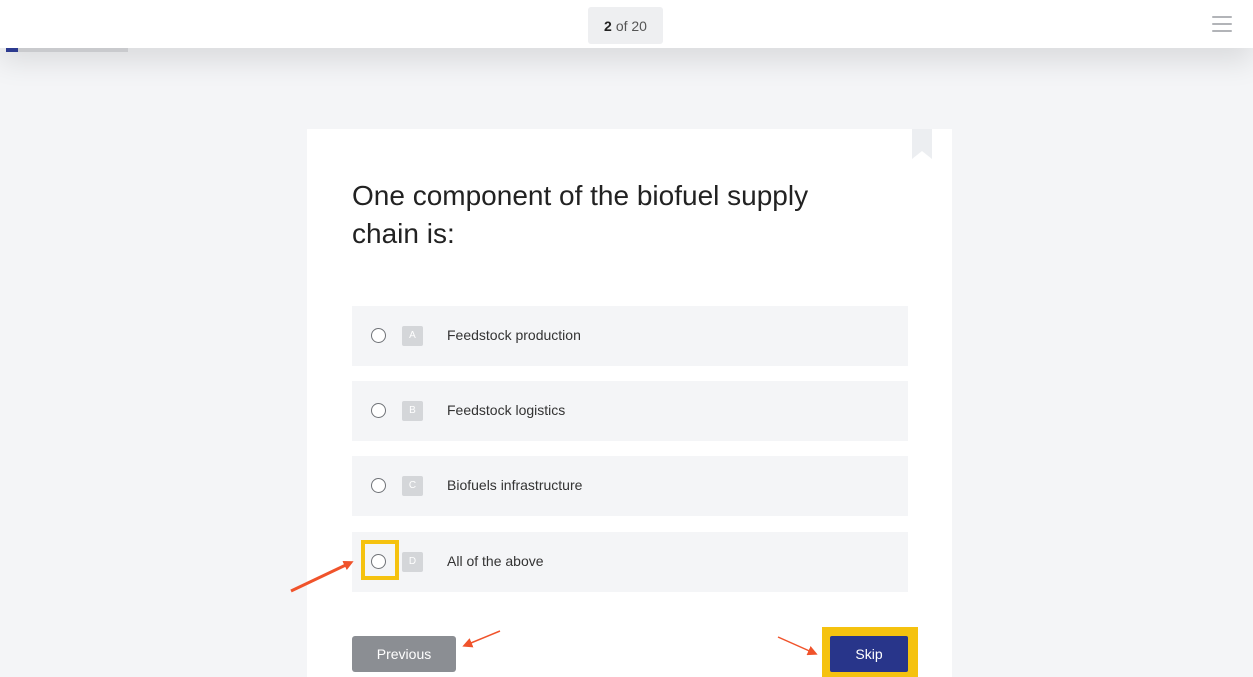 This screenshot has height=677, width=1253. Describe the element at coordinates (506, 410) in the screenshot. I see `option-label: Feedstock logistics` at that location.